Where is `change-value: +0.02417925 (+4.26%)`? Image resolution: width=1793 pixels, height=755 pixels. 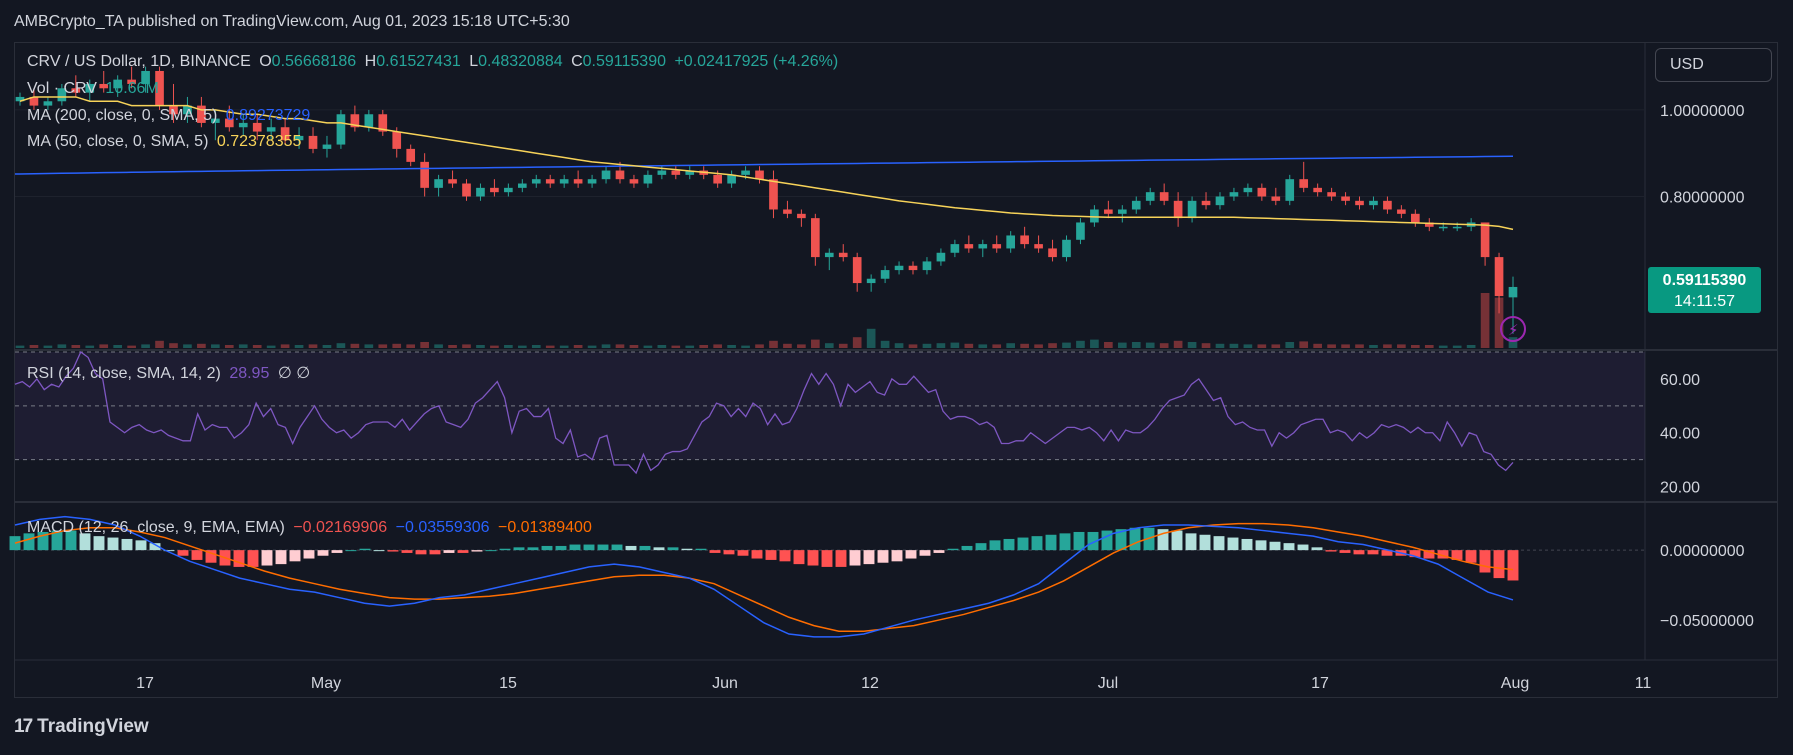
change-value: +0.02417925 (+4.26%) is located at coordinates (756, 61).